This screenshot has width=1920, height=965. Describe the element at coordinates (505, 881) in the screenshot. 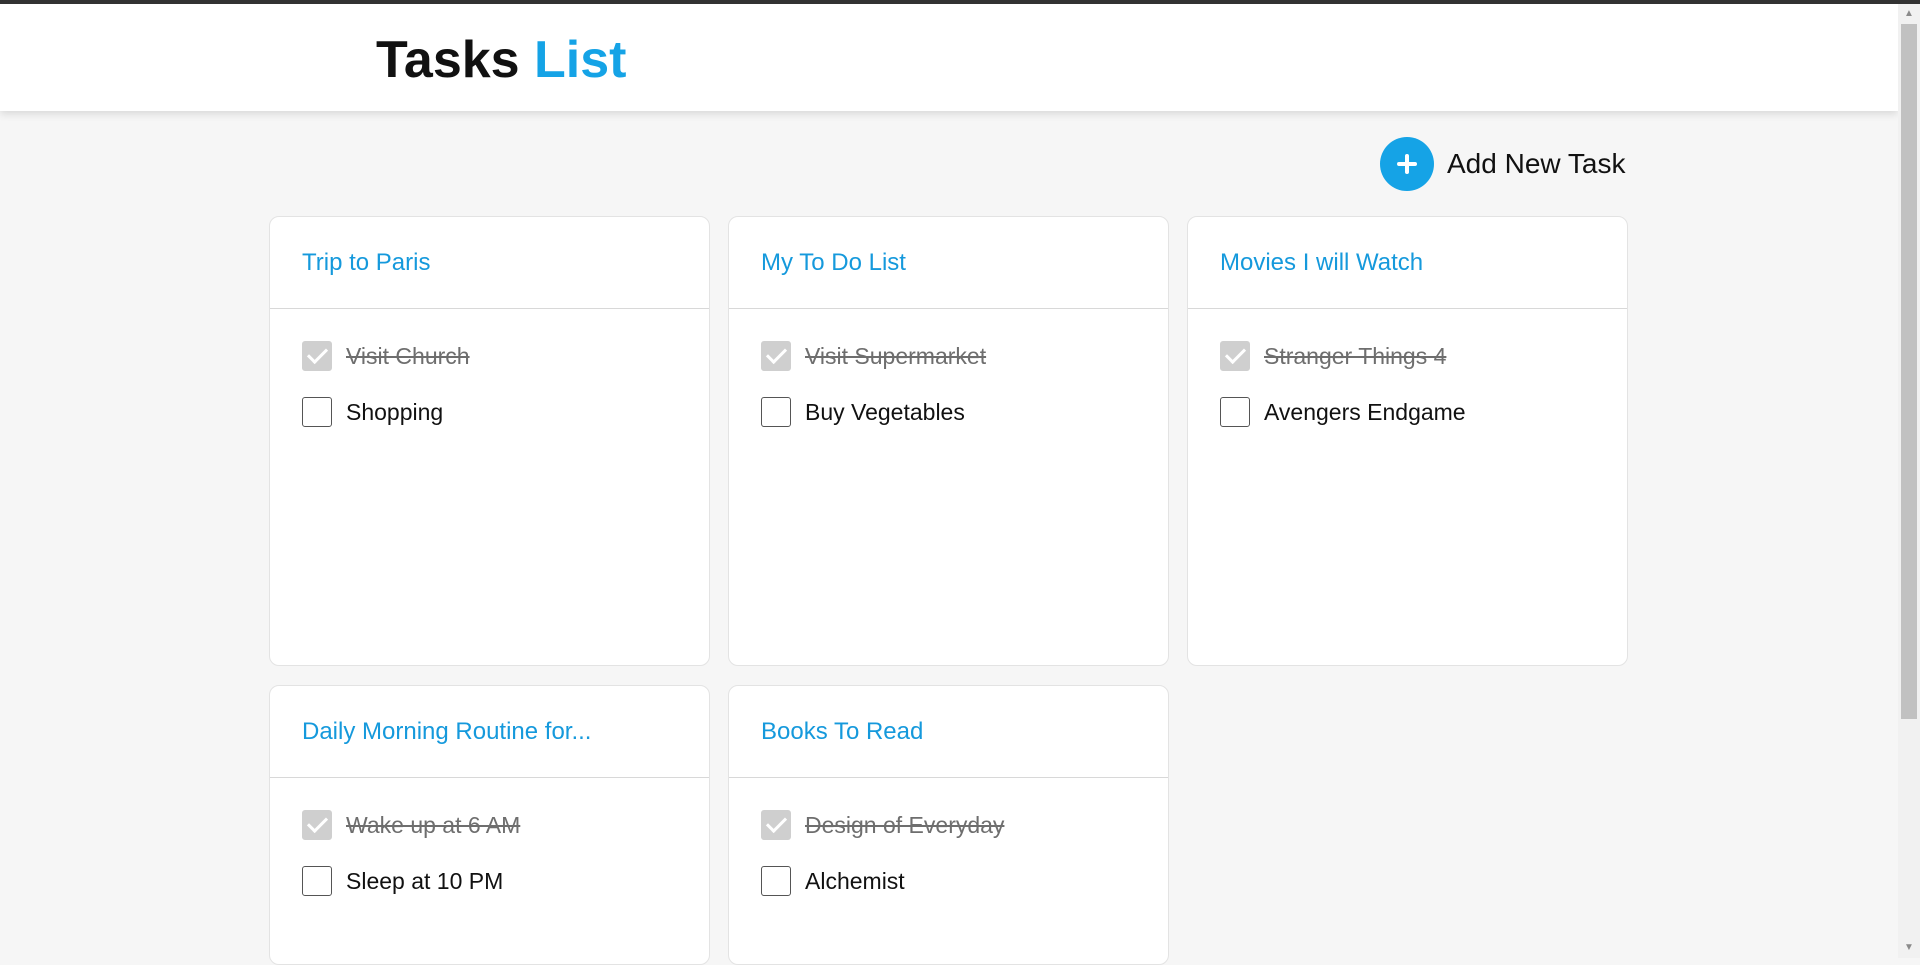

I see `task-item: Sleep at 10 PM` at that location.